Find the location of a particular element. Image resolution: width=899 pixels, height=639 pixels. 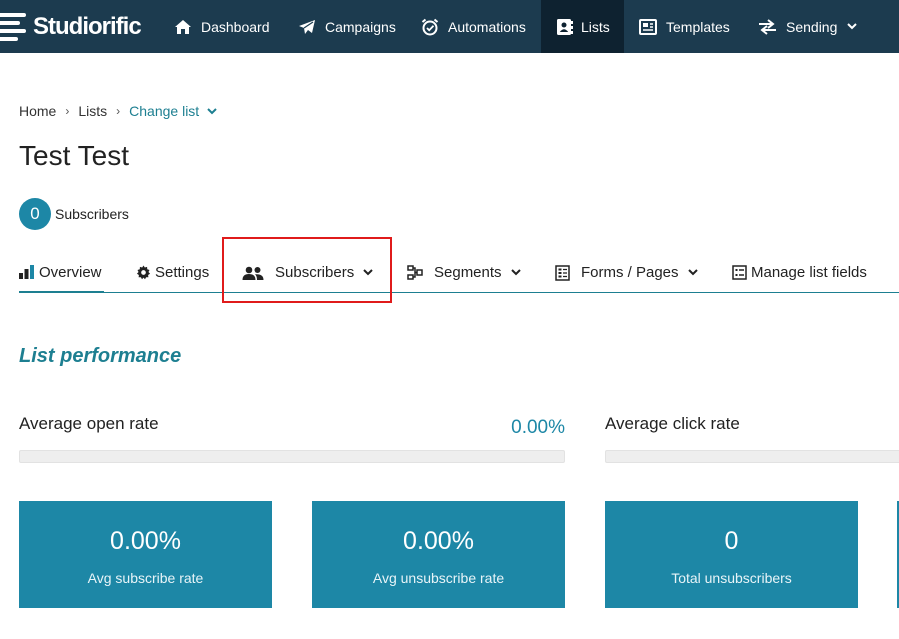

open-rate-value: 0.00% is located at coordinates (538, 427).